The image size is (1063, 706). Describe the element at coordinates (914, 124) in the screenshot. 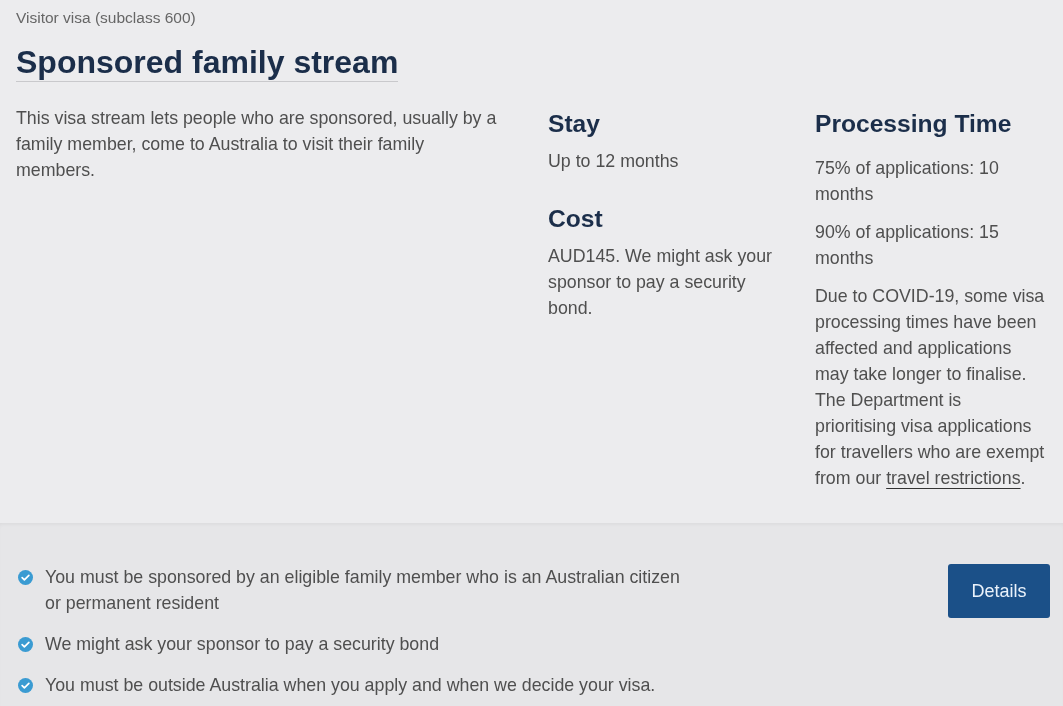

I see `section-heading: Processing Time` at that location.